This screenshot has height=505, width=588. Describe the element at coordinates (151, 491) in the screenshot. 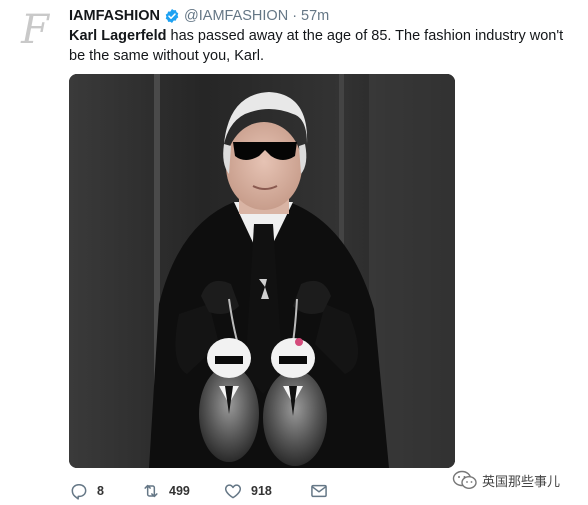

I see `retweet-icon` at that location.